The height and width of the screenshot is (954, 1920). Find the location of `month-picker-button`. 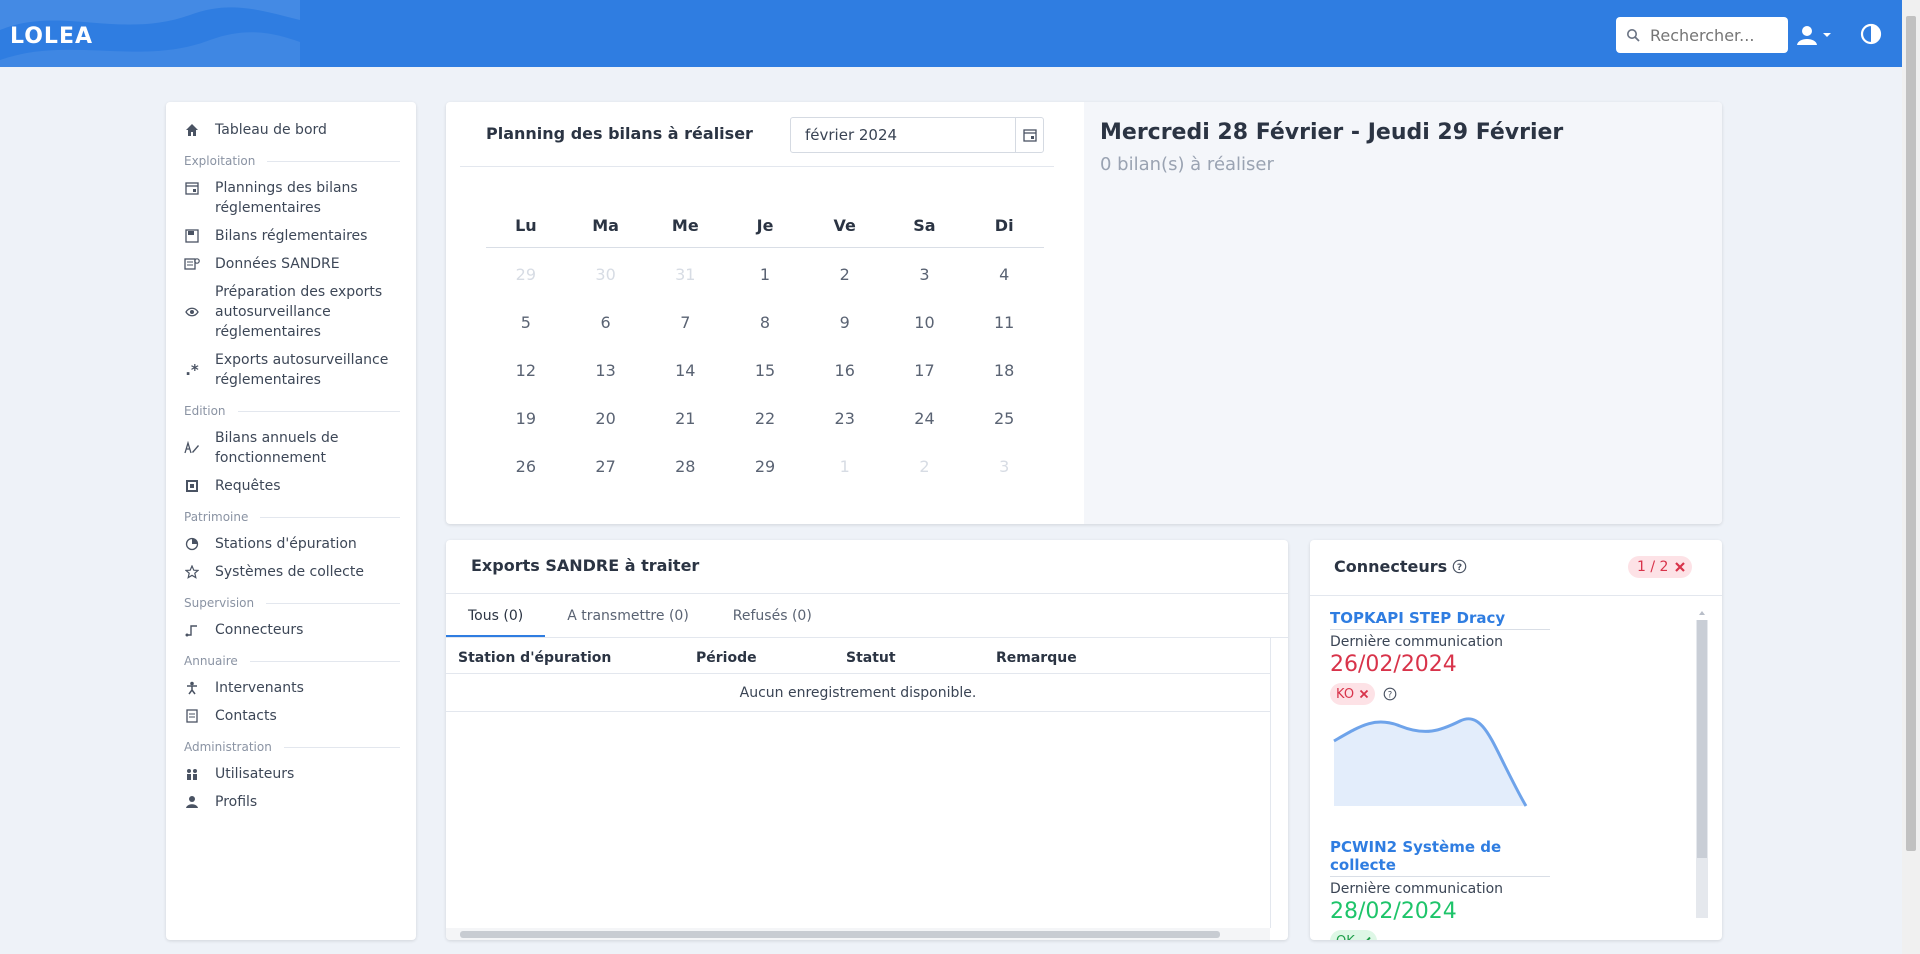

month-picker-button is located at coordinates (1029, 135).